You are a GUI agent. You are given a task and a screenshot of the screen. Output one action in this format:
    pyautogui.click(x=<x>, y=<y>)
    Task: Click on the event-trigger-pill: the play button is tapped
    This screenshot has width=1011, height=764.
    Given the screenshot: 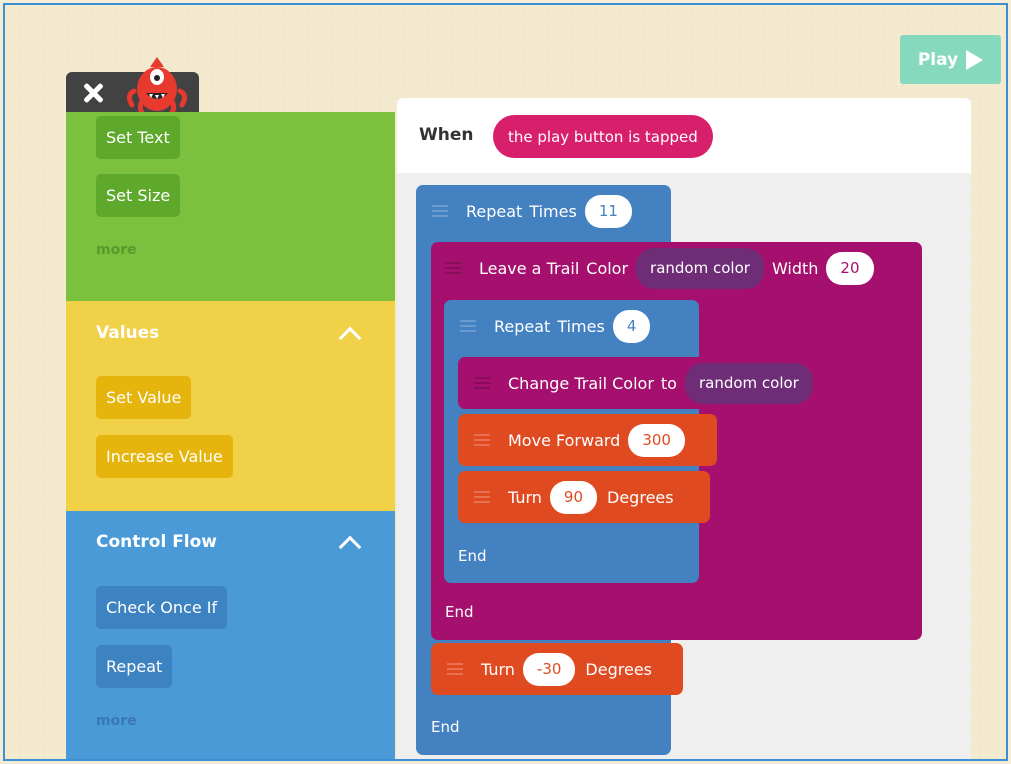 What is the action you would take?
    pyautogui.click(x=603, y=136)
    